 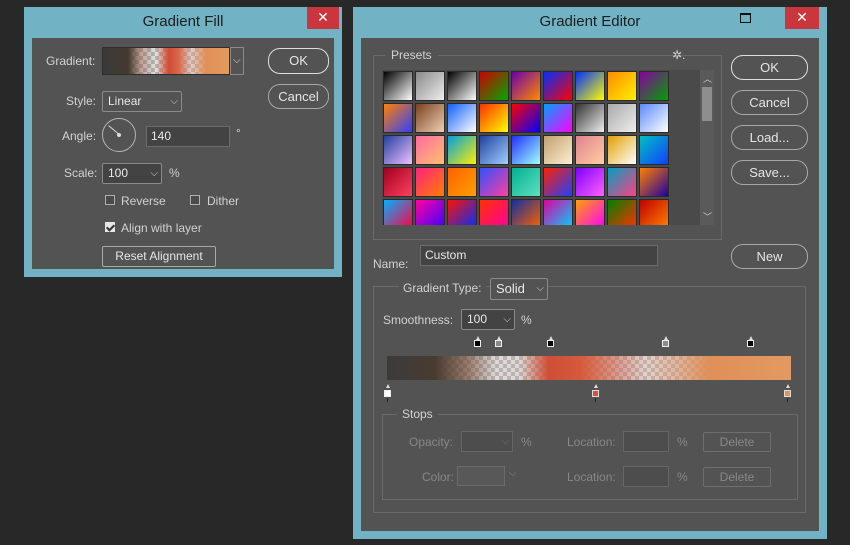 I want to click on scrollbar-thumb, so click(x=707, y=104).